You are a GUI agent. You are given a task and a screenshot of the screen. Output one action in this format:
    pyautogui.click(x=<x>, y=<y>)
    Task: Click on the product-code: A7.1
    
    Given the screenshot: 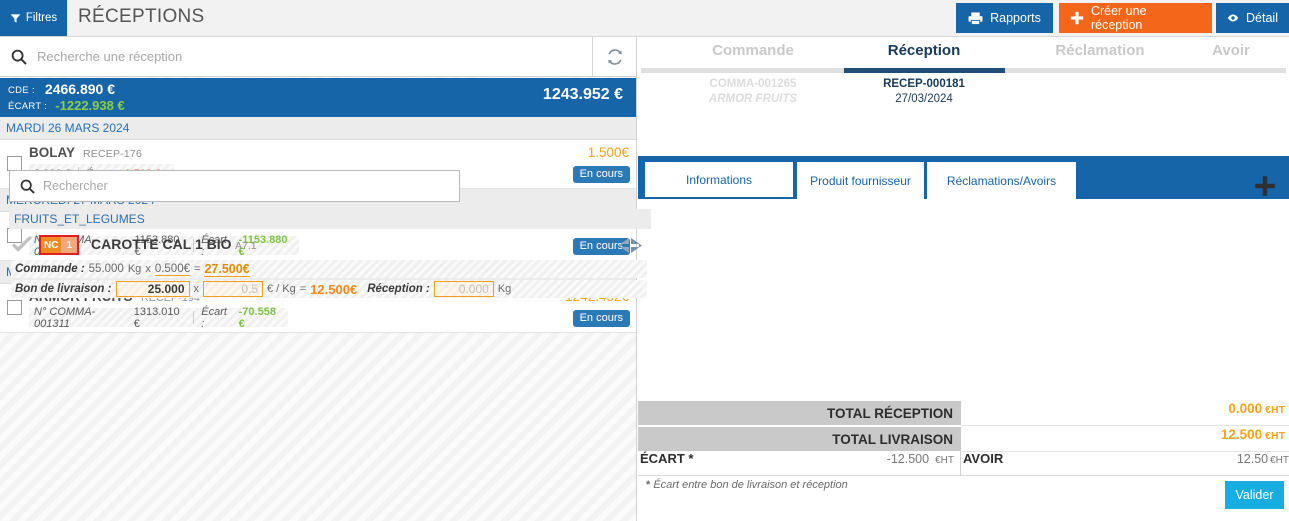 What is the action you would take?
    pyautogui.click(x=246, y=246)
    